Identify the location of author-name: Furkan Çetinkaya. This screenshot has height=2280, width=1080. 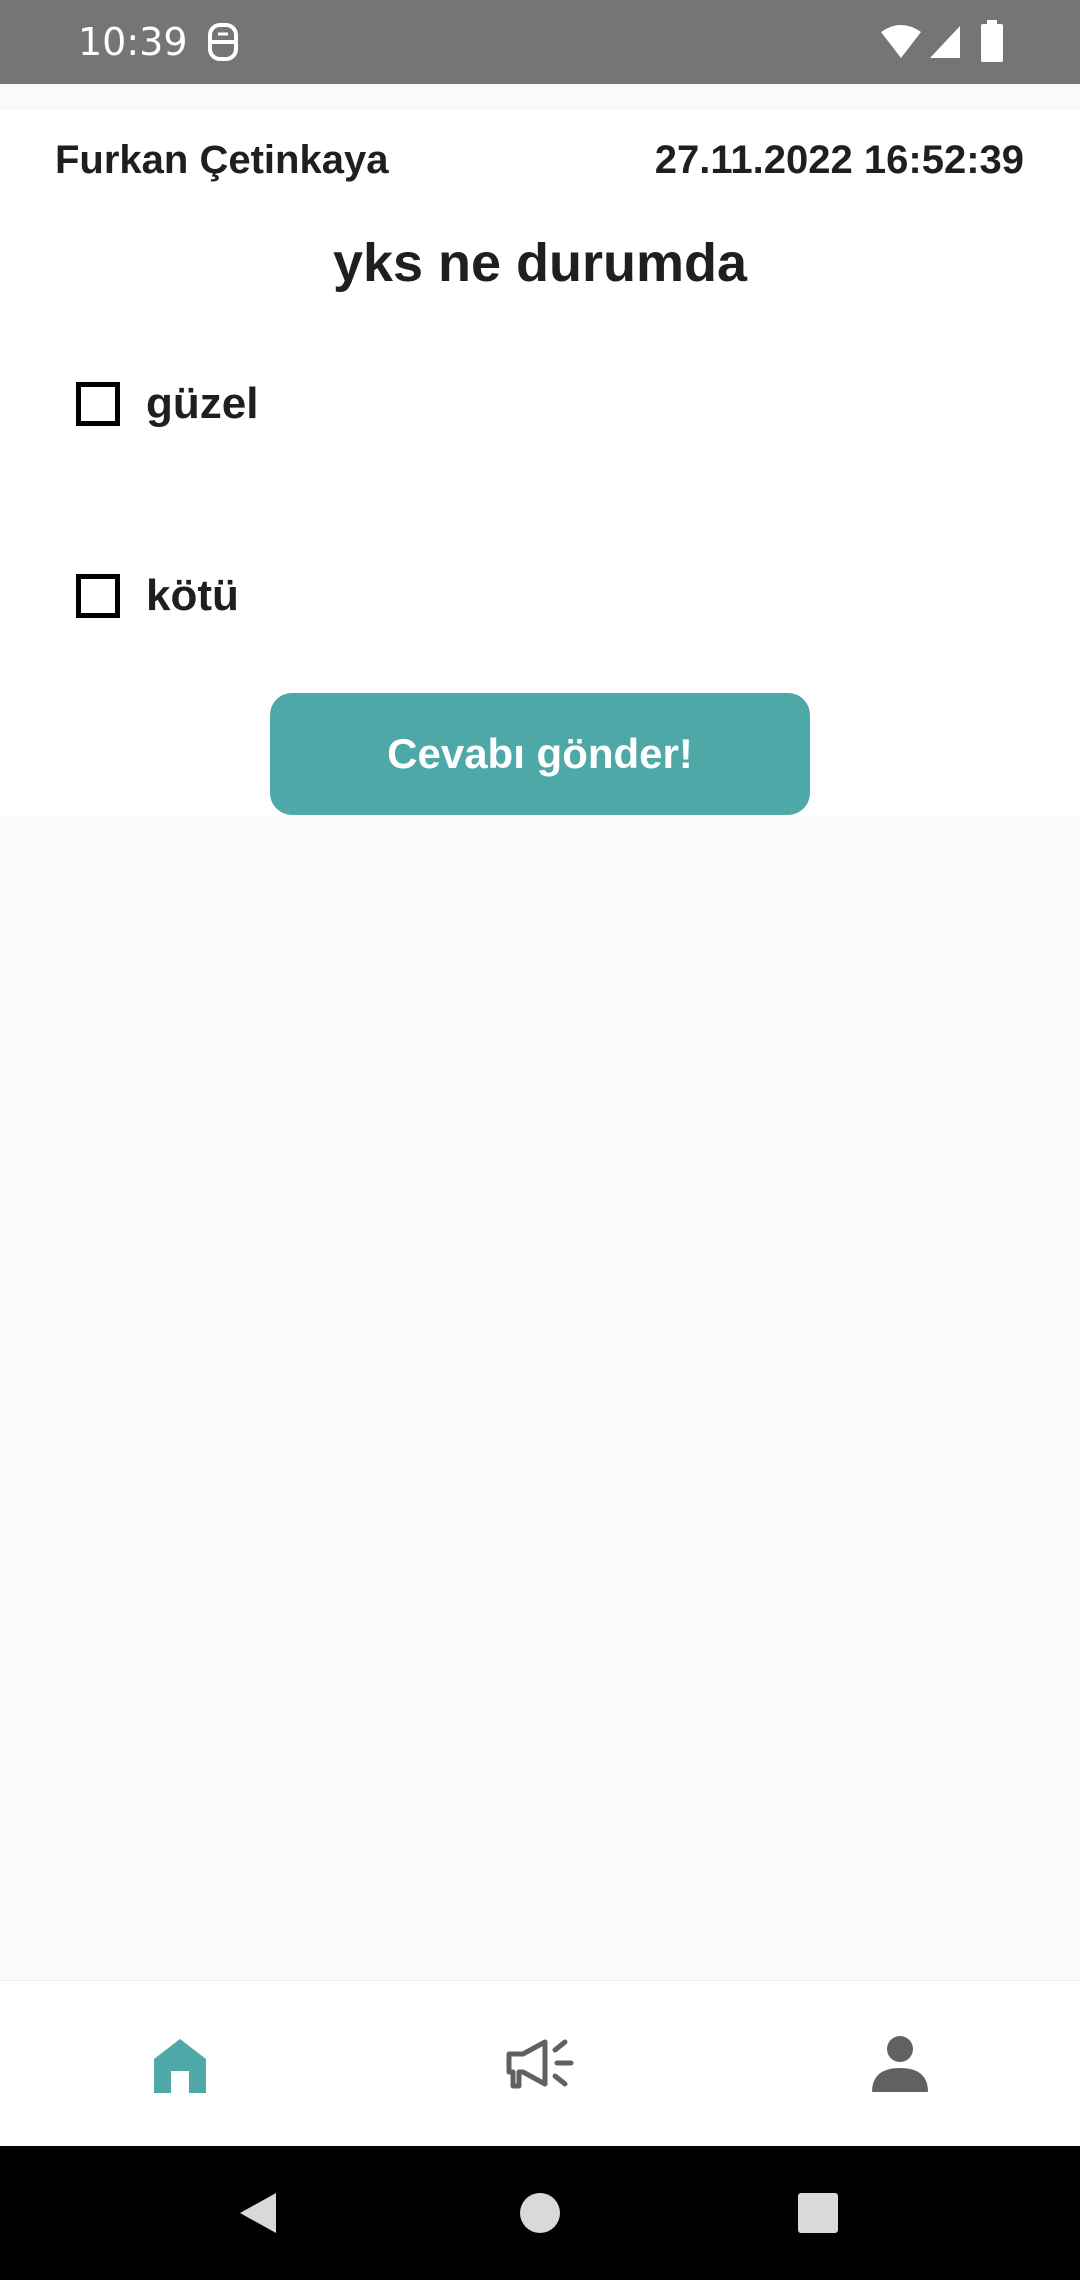
(222, 160).